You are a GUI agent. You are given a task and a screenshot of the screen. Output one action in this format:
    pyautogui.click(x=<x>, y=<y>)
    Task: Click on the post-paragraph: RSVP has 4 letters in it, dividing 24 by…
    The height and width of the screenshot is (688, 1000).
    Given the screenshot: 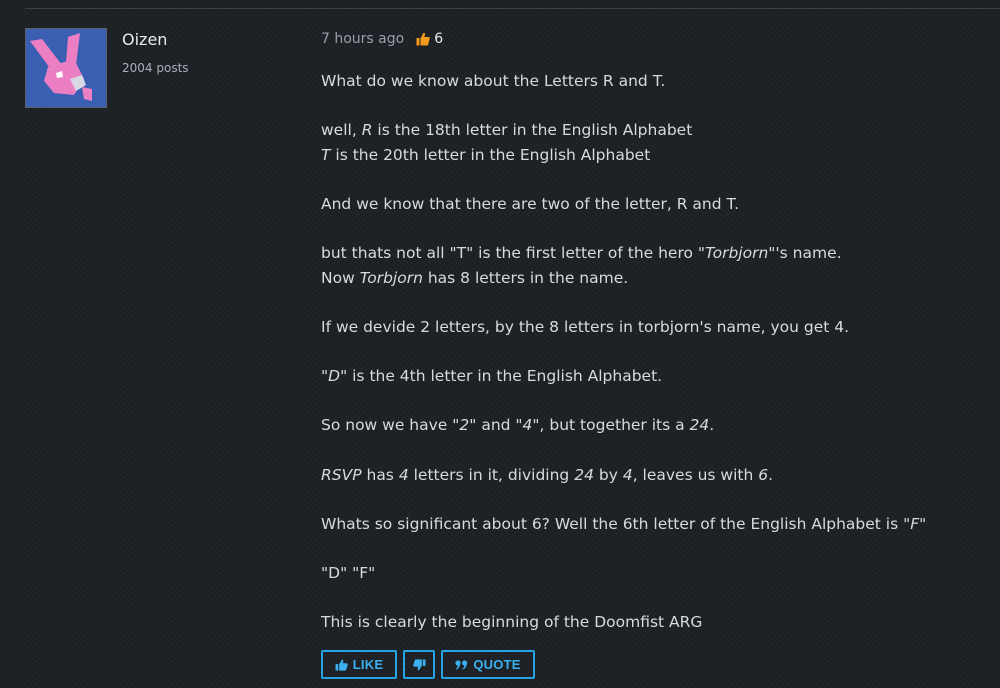 What is the action you would take?
    pyautogui.click(x=656, y=475)
    